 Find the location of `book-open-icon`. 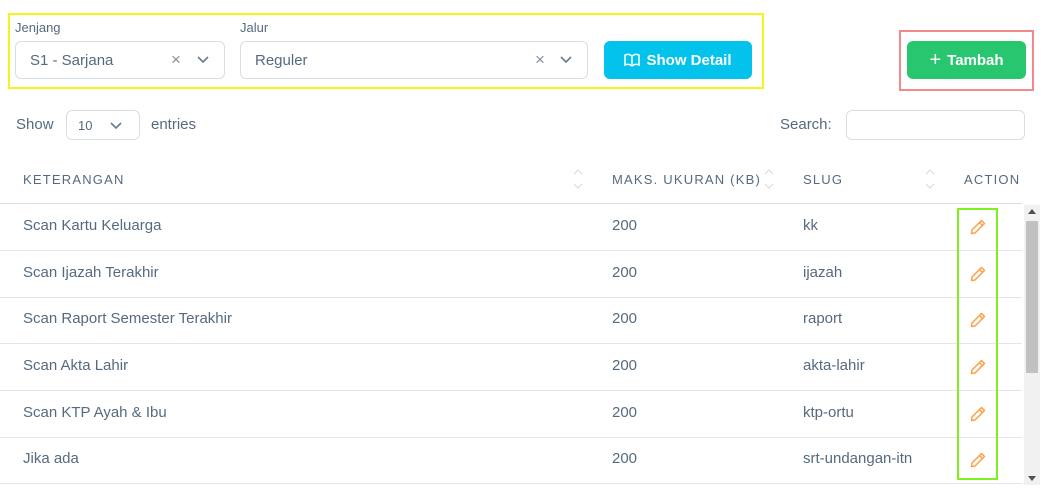

book-open-icon is located at coordinates (632, 60).